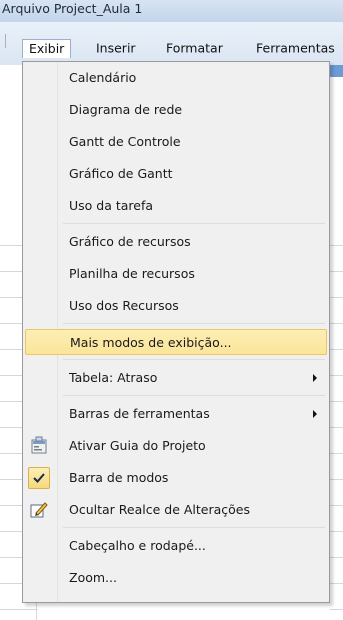  I want to click on menu-item-grafico-de-gantt: Gráfico de Gantt, so click(176, 174).